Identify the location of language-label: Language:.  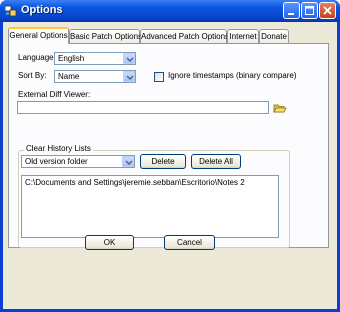
(37, 57).